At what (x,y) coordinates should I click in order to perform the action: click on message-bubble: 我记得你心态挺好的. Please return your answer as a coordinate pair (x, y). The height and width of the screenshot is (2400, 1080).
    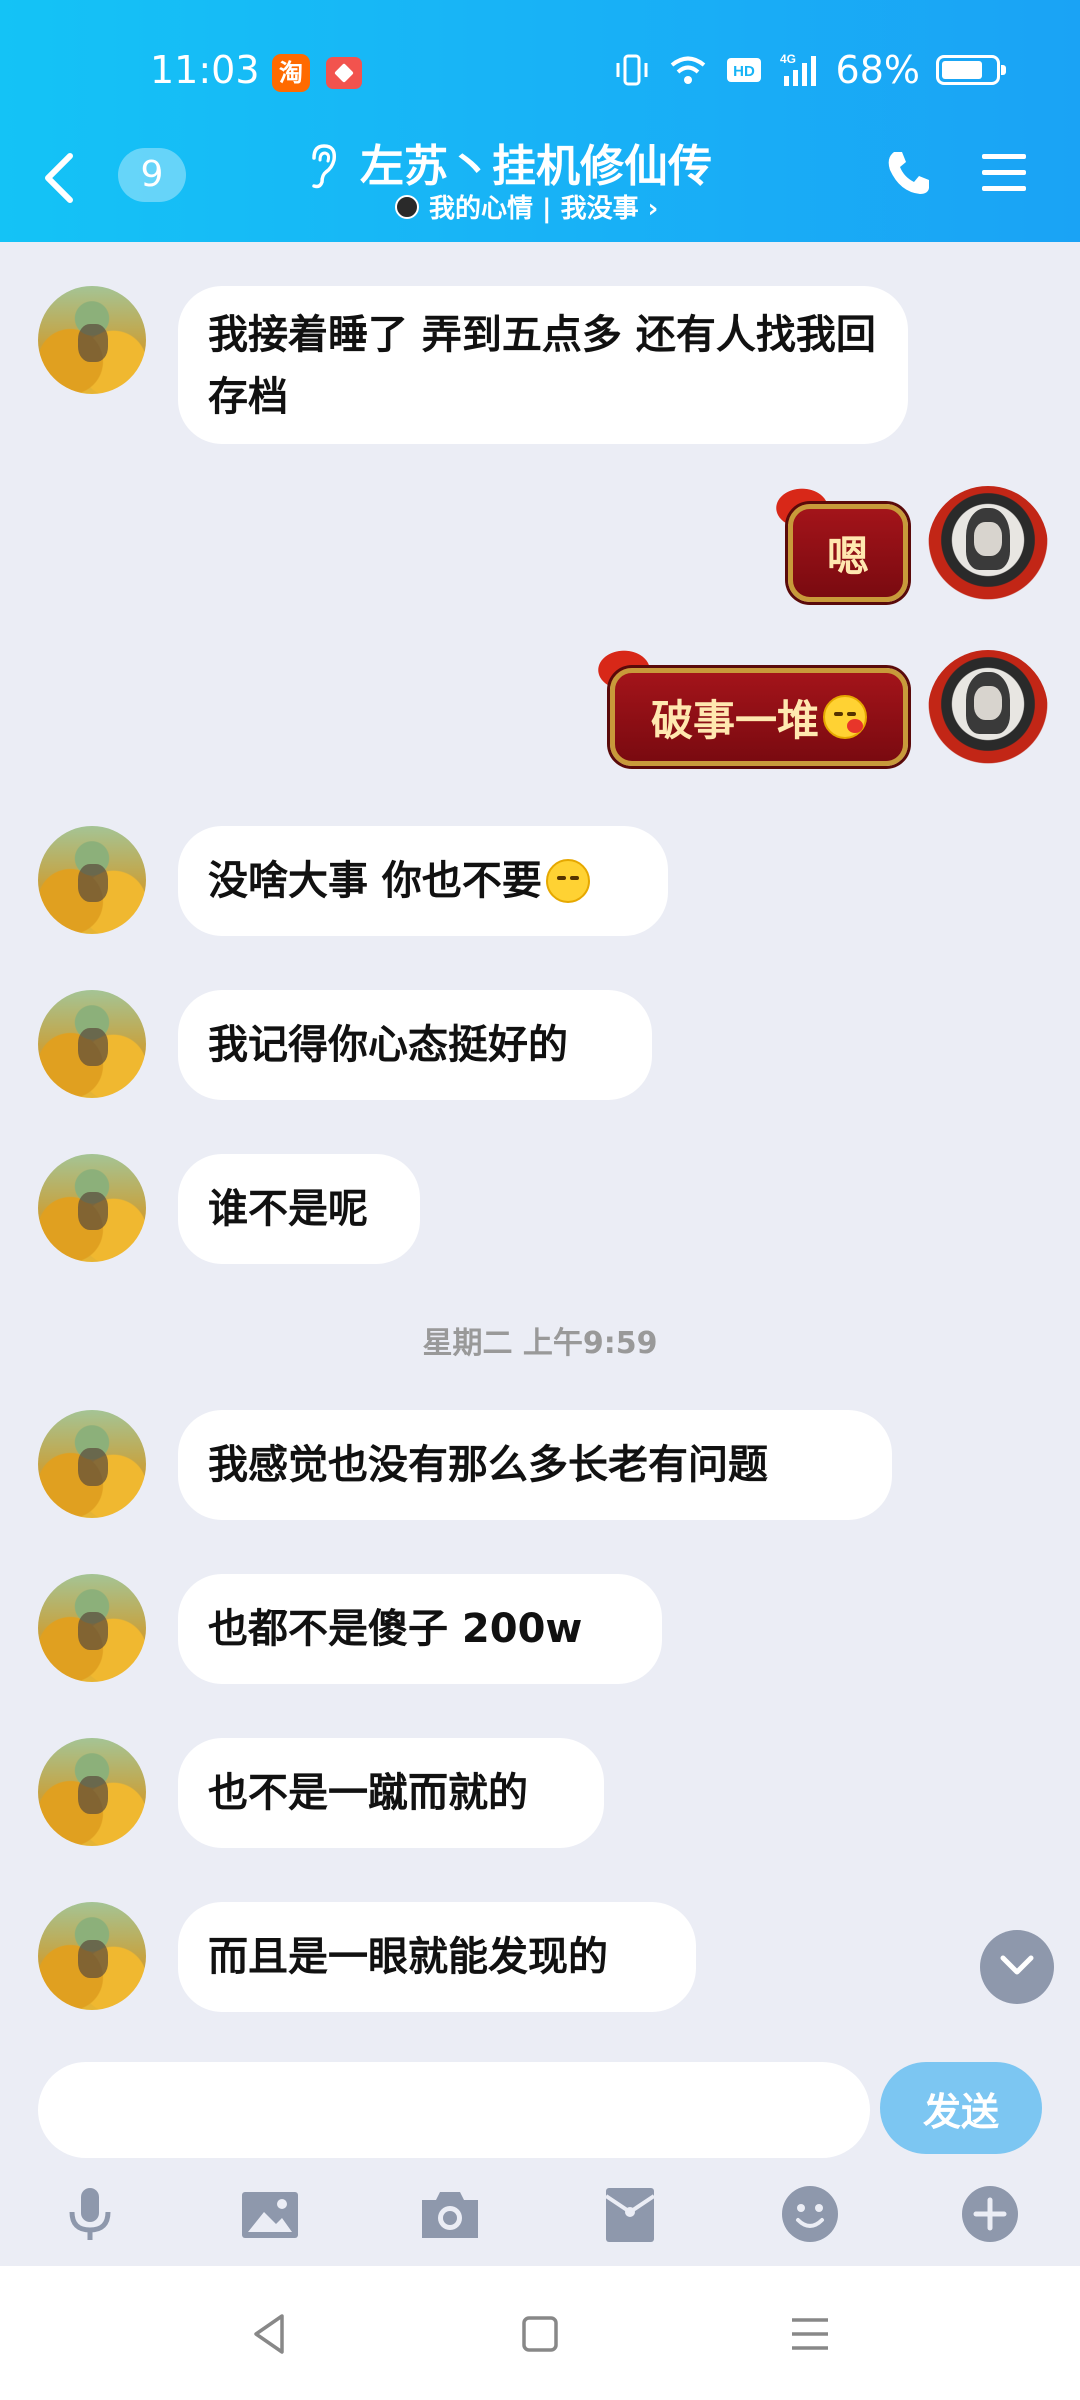
    Looking at the image, I should click on (415, 1045).